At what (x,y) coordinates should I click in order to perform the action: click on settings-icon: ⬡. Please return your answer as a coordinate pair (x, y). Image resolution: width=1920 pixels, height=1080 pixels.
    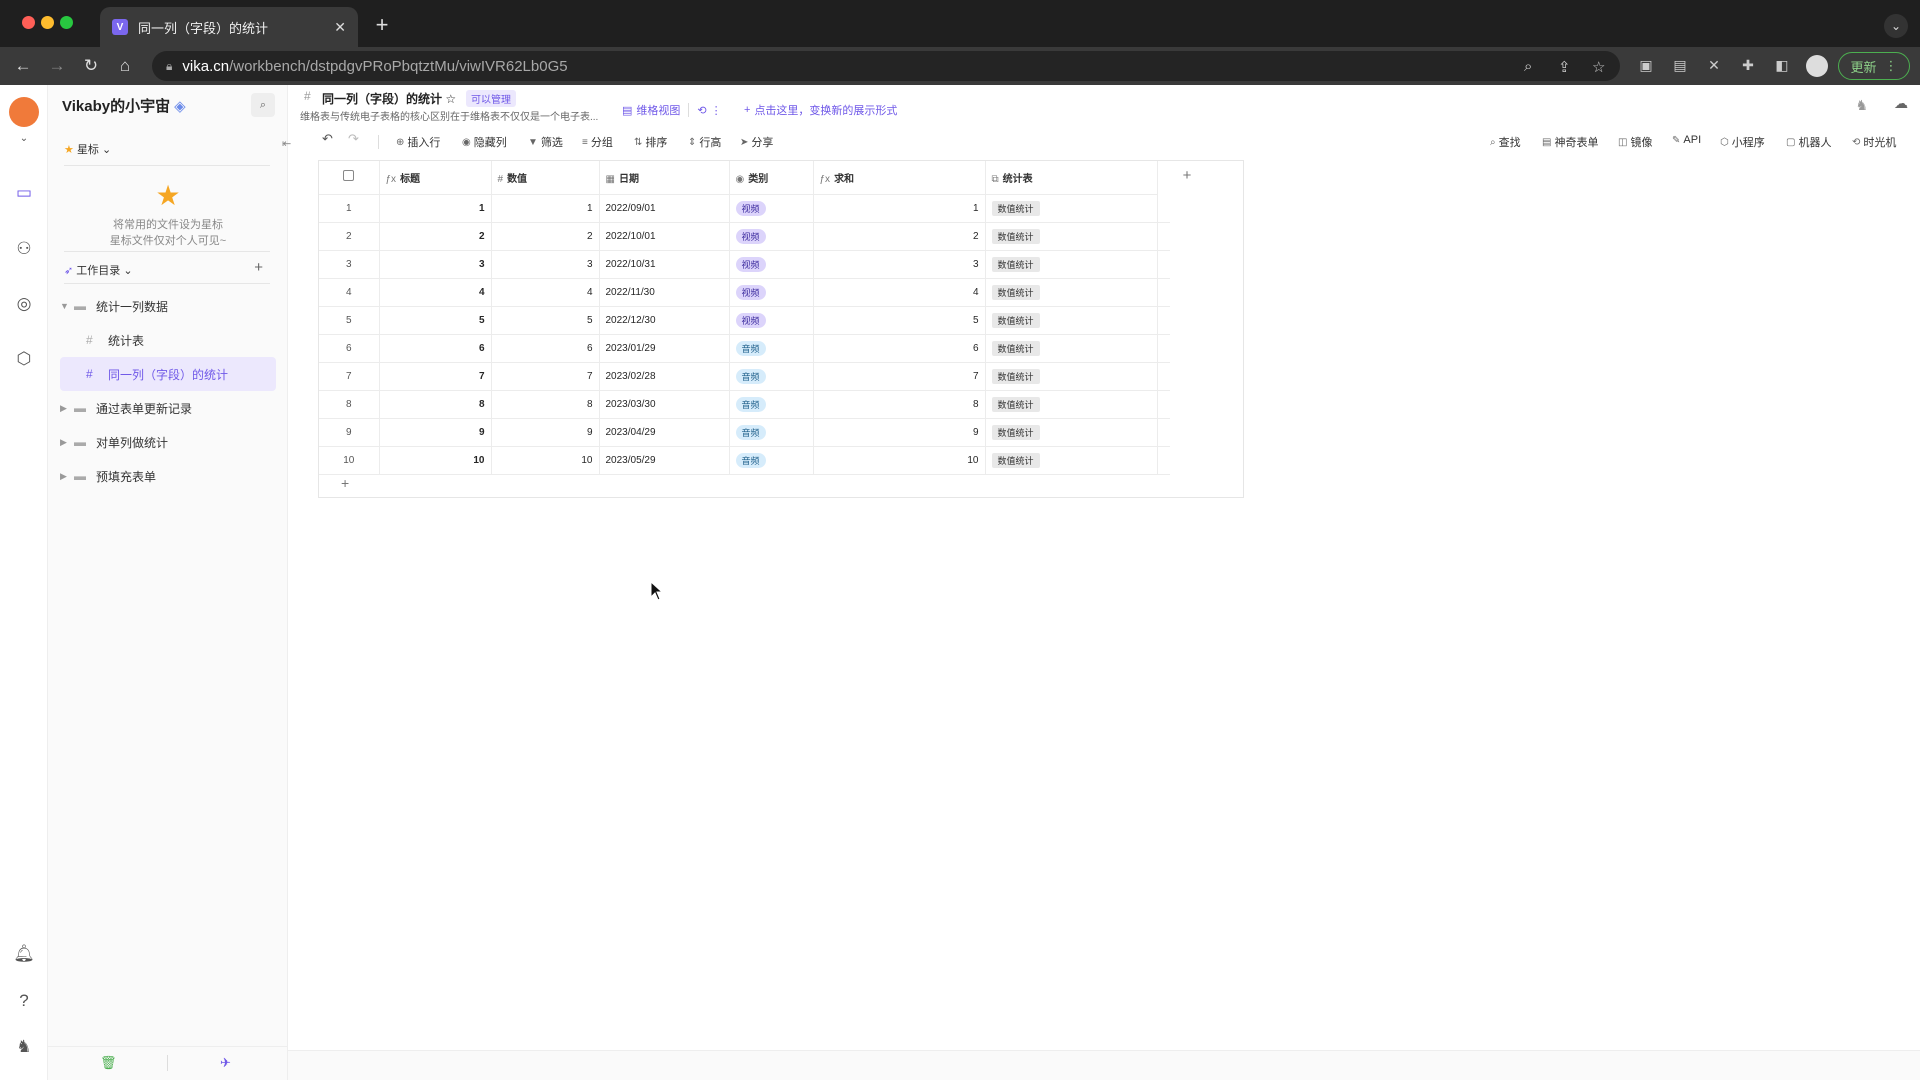
    Looking at the image, I should click on (24, 359).